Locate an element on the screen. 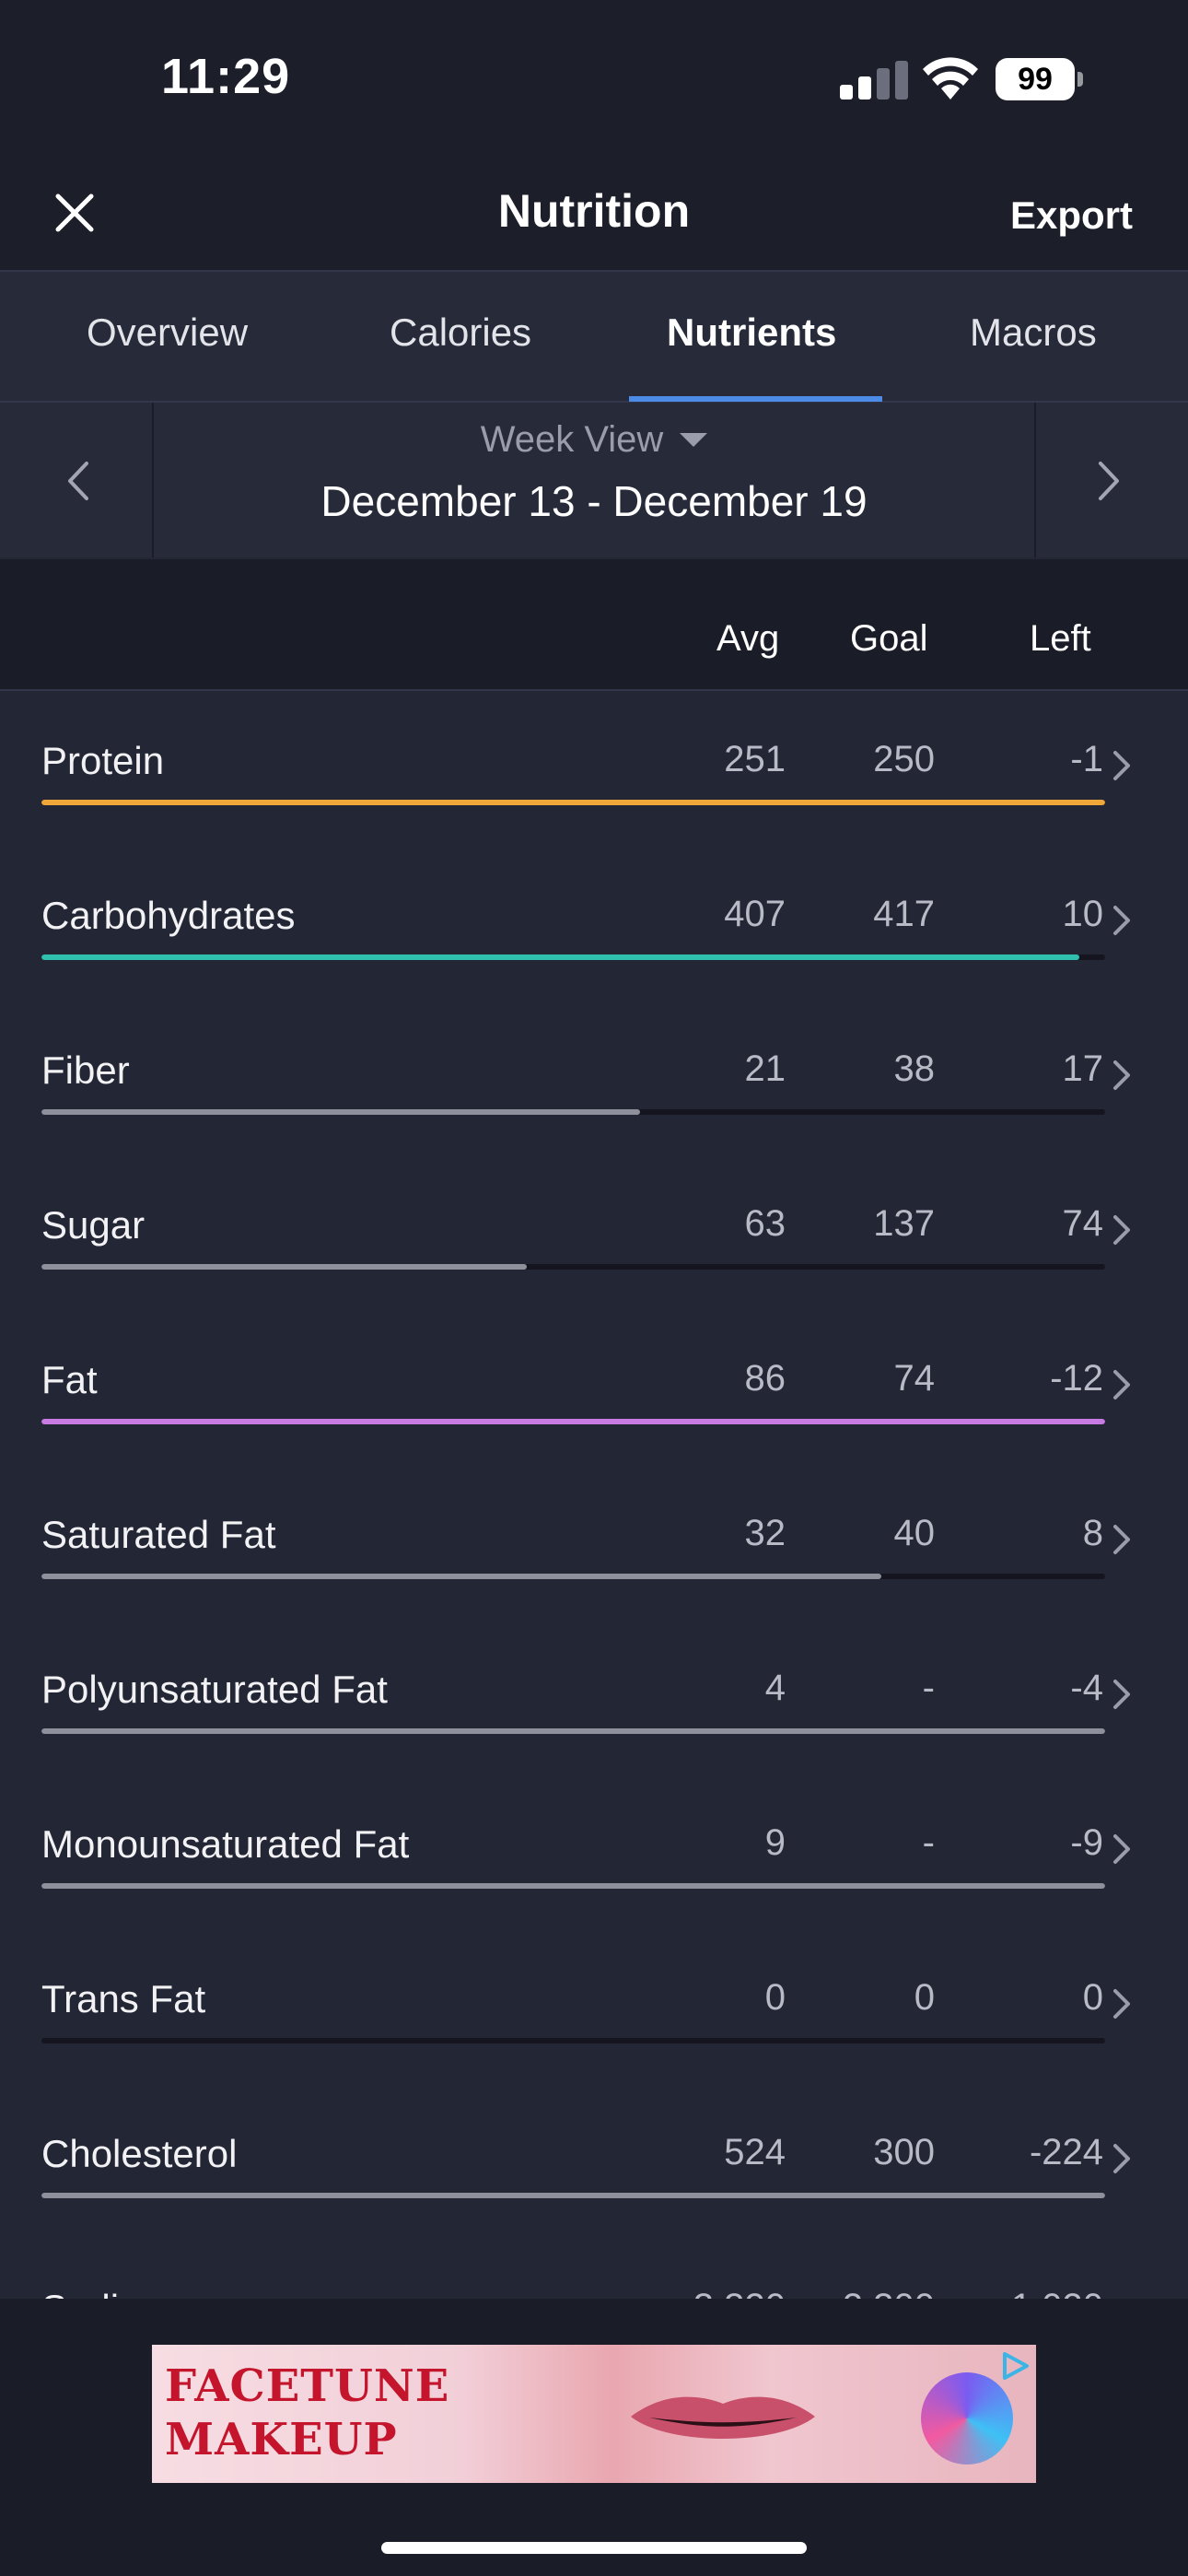  tab-bar: Overview Calories Nutrients Macros is located at coordinates (594, 337).